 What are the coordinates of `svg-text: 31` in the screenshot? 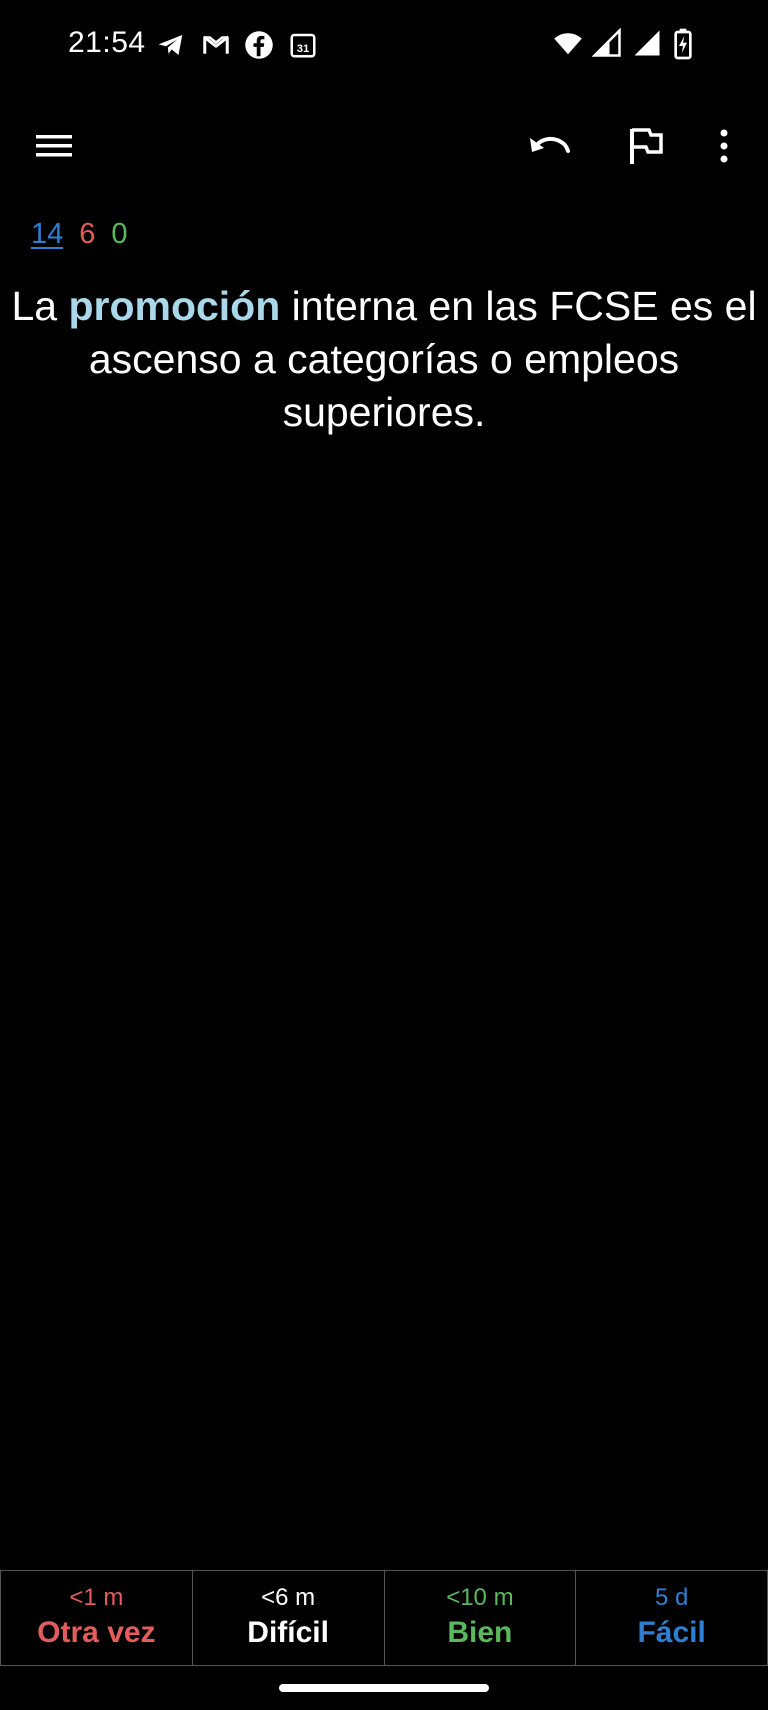 It's located at (303, 49).